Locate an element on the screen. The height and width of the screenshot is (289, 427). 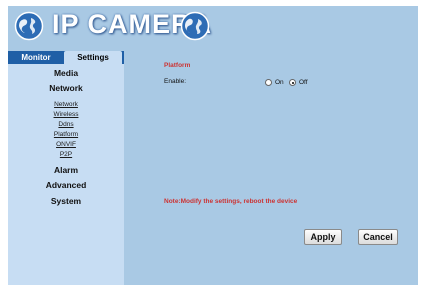
apply-button: Apply is located at coordinates (323, 237).